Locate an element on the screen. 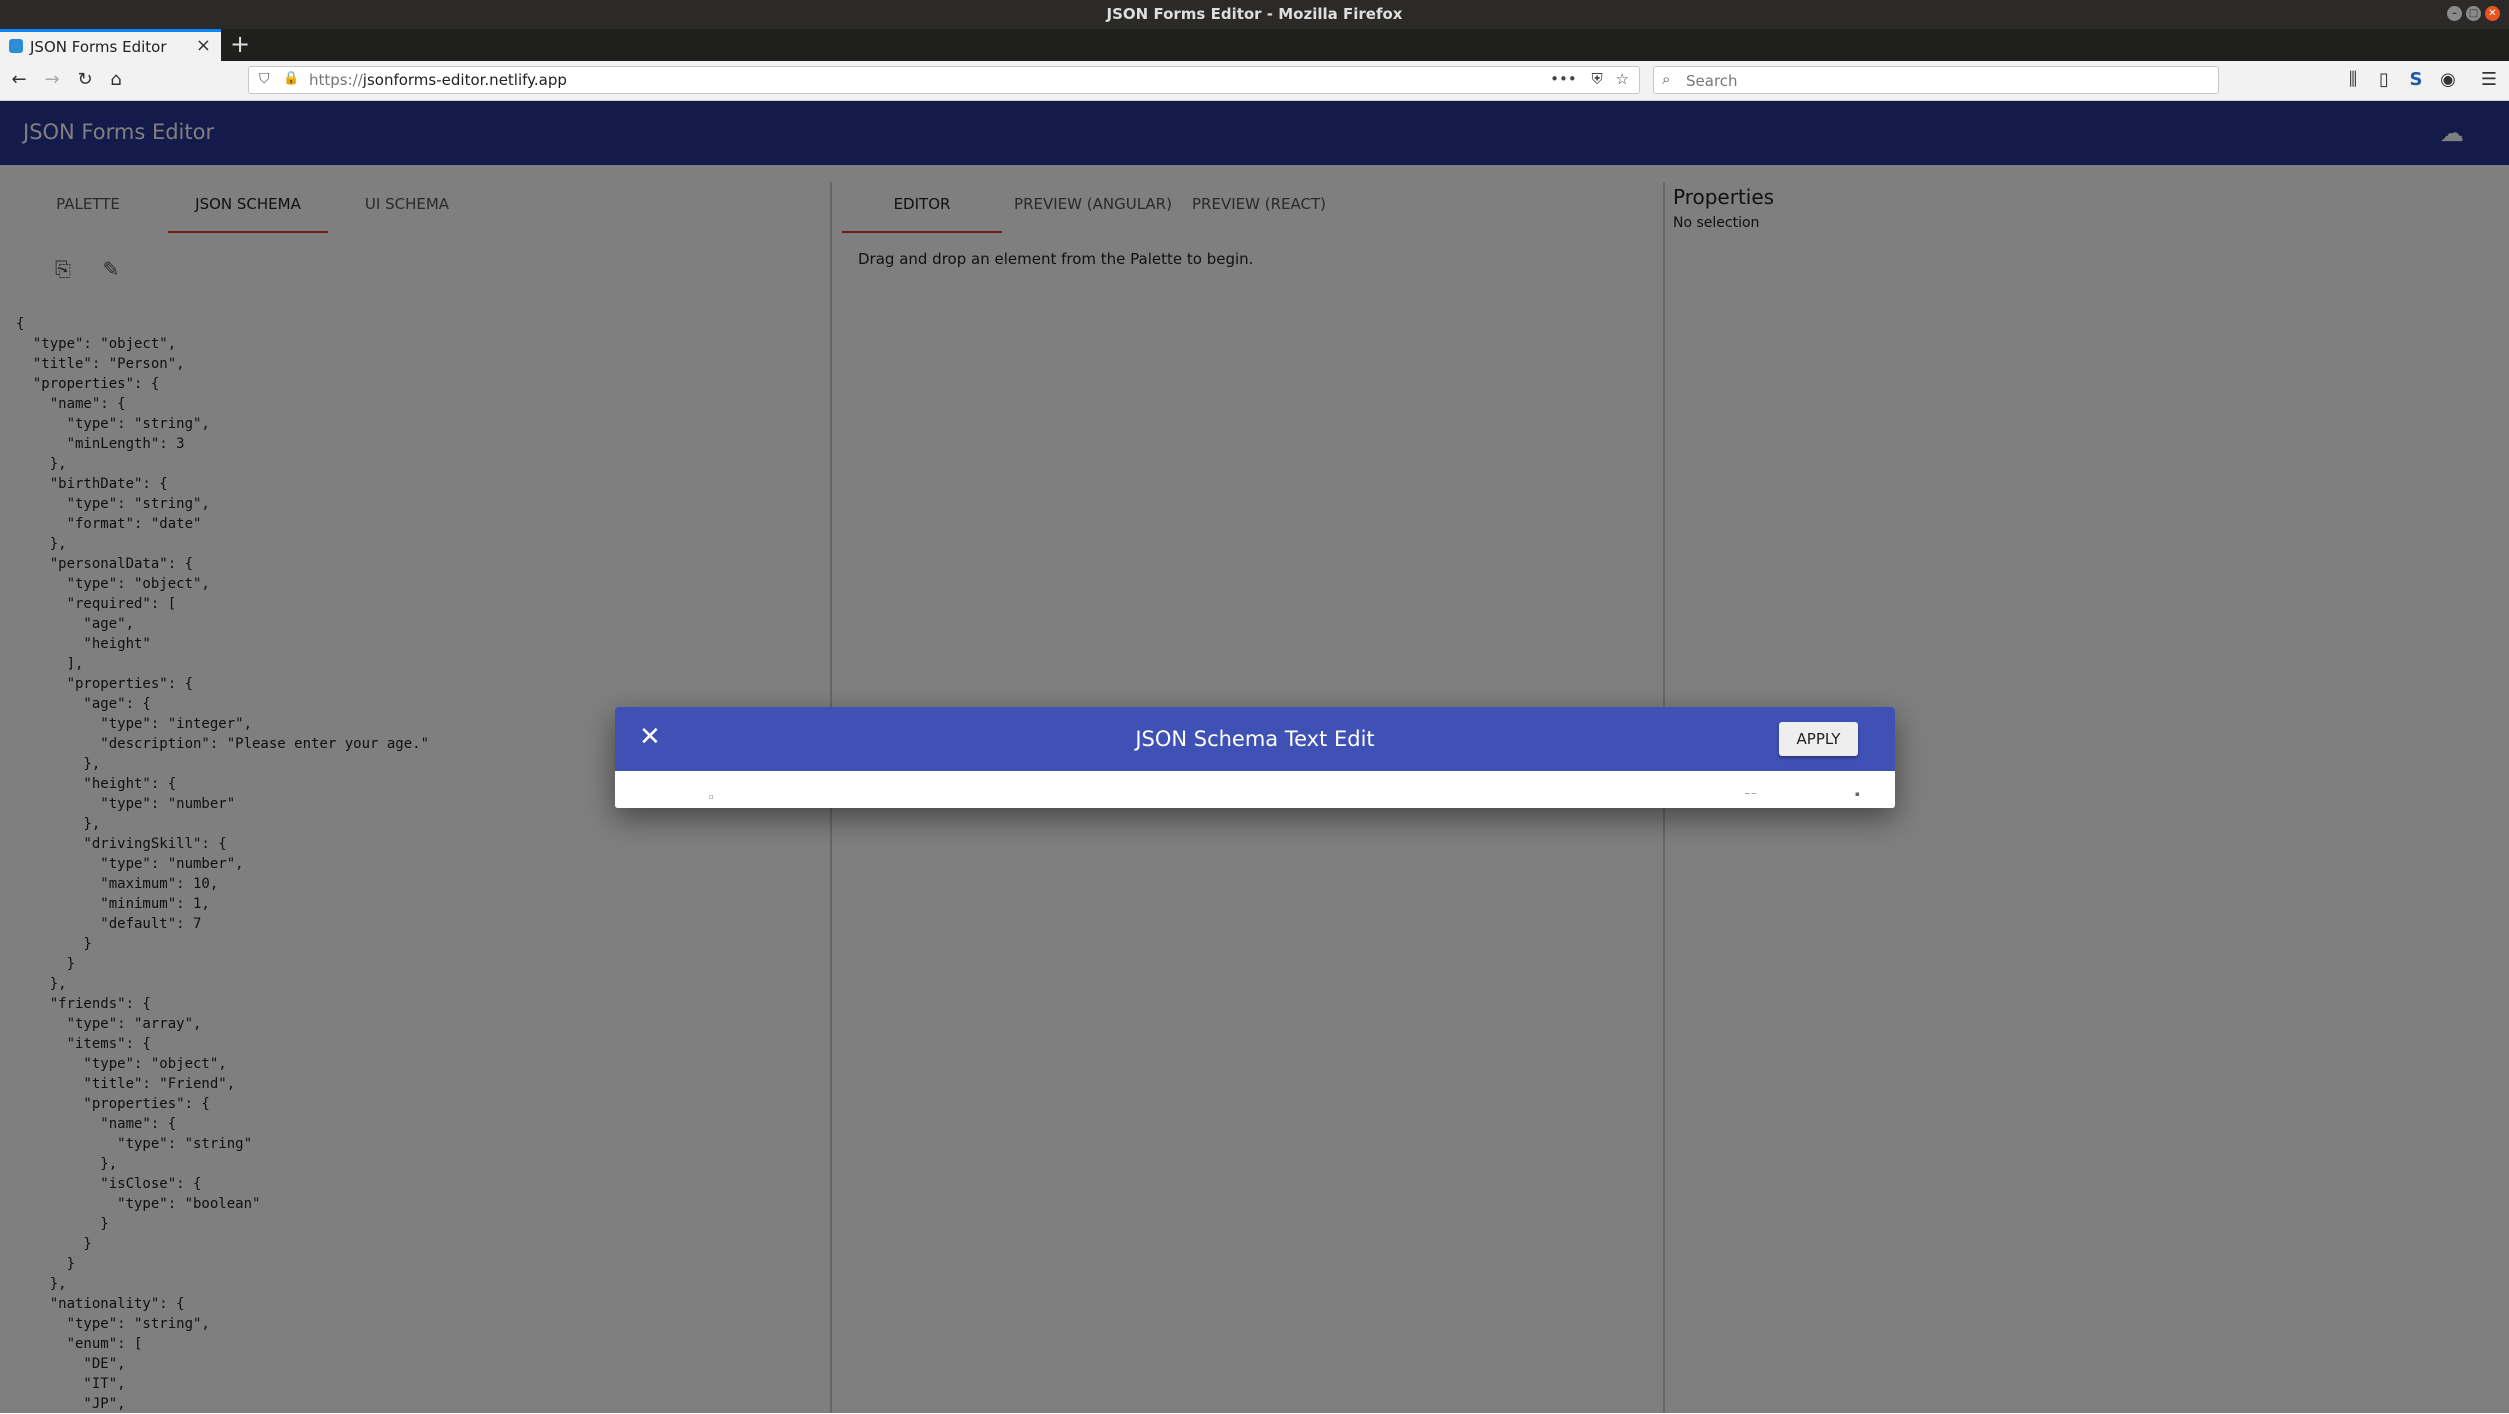 The width and height of the screenshot is (2509, 1414). search-bar: ⌕ is located at coordinates (1936, 80).